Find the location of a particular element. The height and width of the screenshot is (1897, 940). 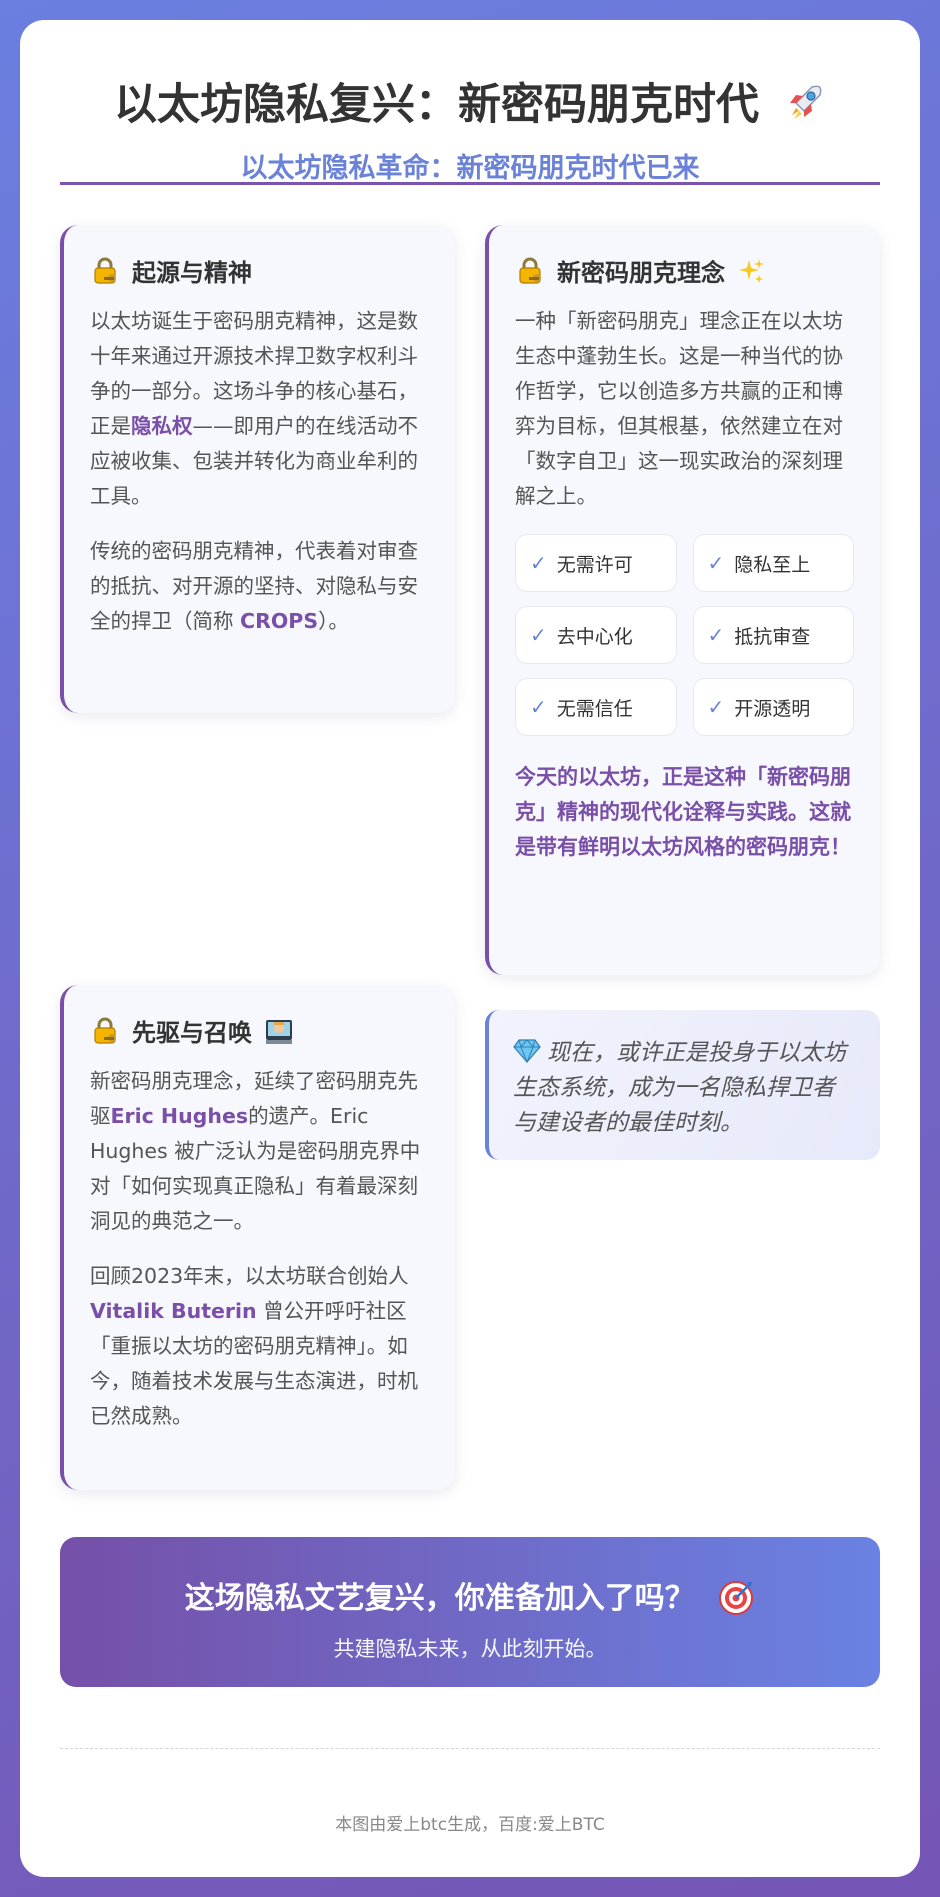

principle-item: ✓ 隐私至上 is located at coordinates (773, 563).